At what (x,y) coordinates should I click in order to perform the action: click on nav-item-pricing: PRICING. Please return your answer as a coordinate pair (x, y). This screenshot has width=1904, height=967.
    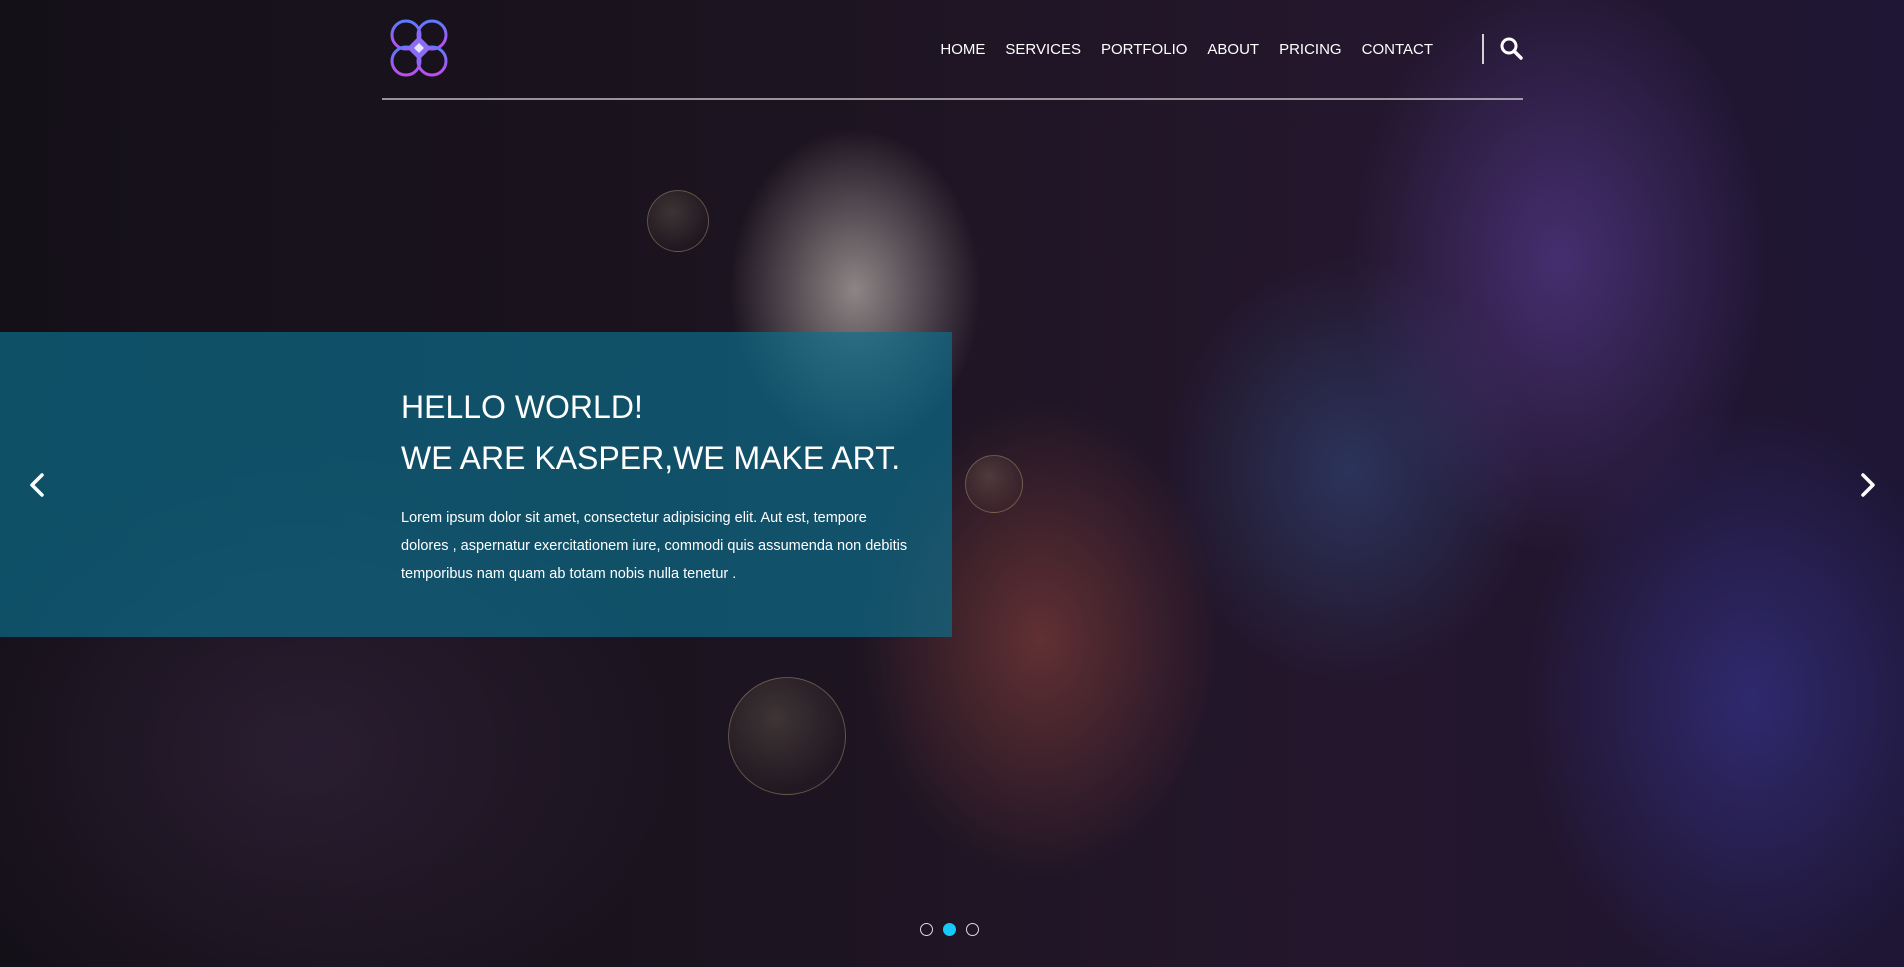
    Looking at the image, I should click on (1310, 49).